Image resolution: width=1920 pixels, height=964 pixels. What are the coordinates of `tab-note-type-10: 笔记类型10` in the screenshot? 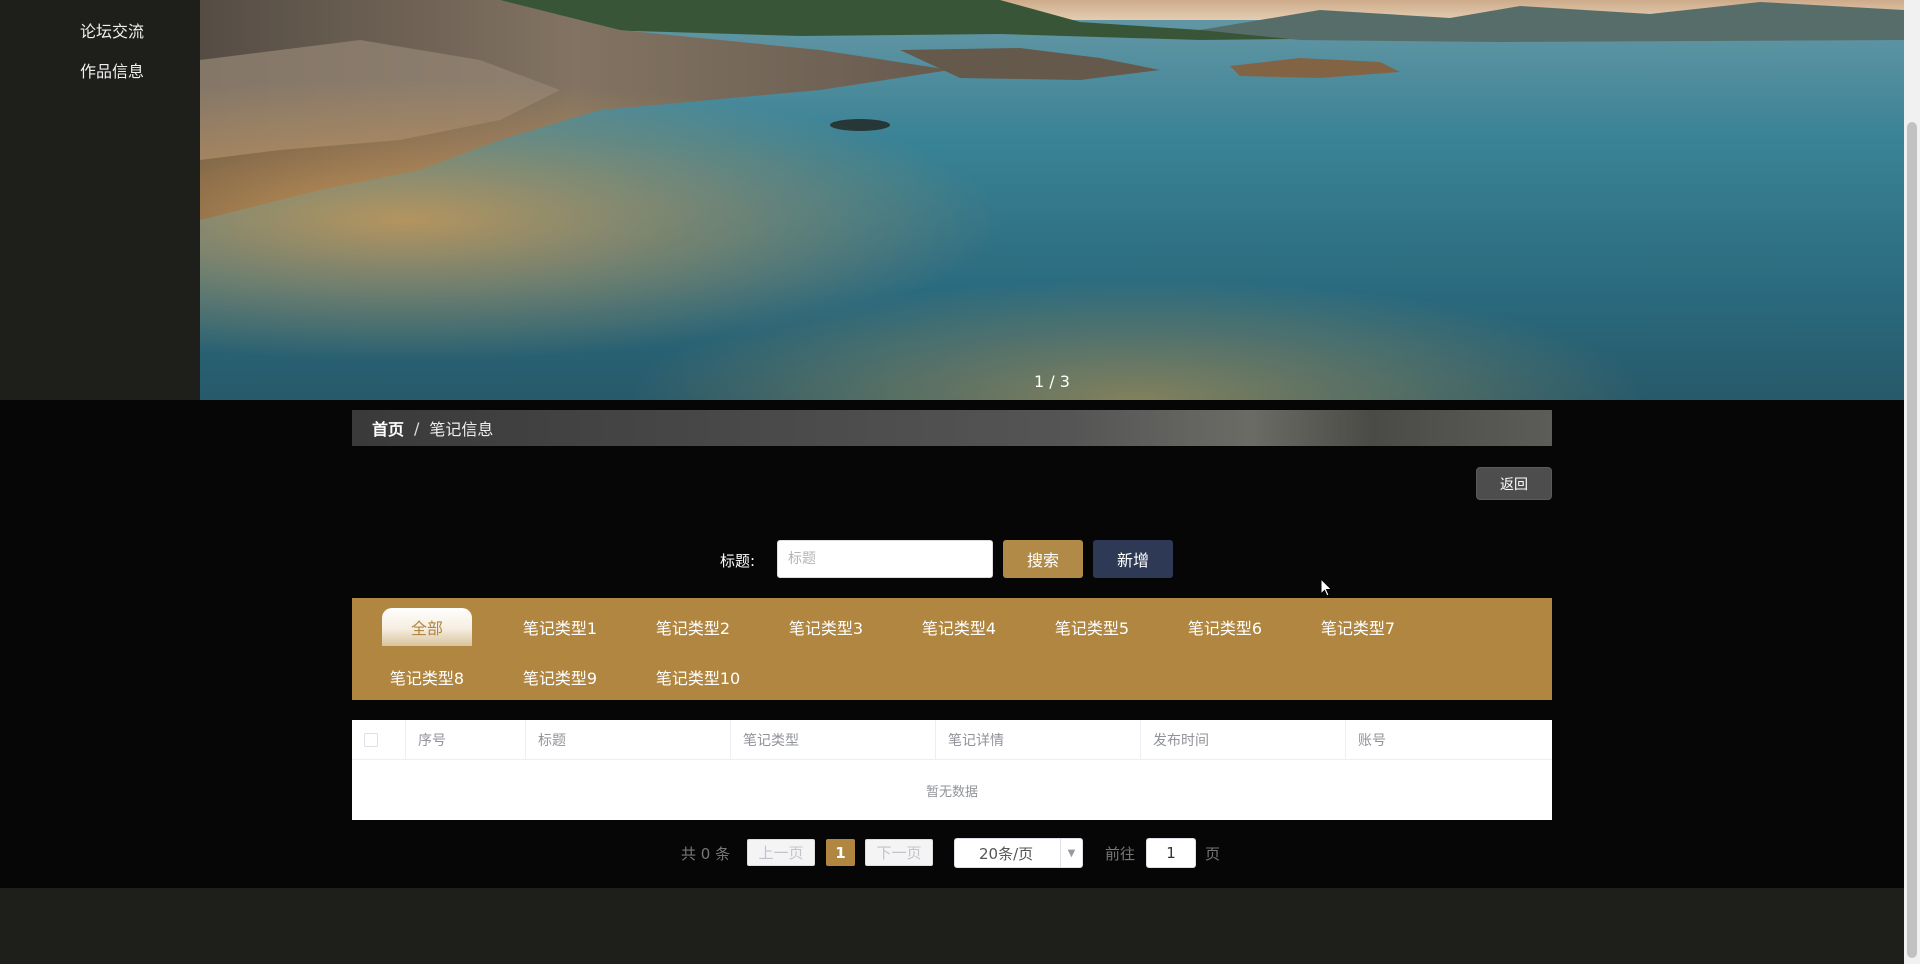 It's located at (698, 677).